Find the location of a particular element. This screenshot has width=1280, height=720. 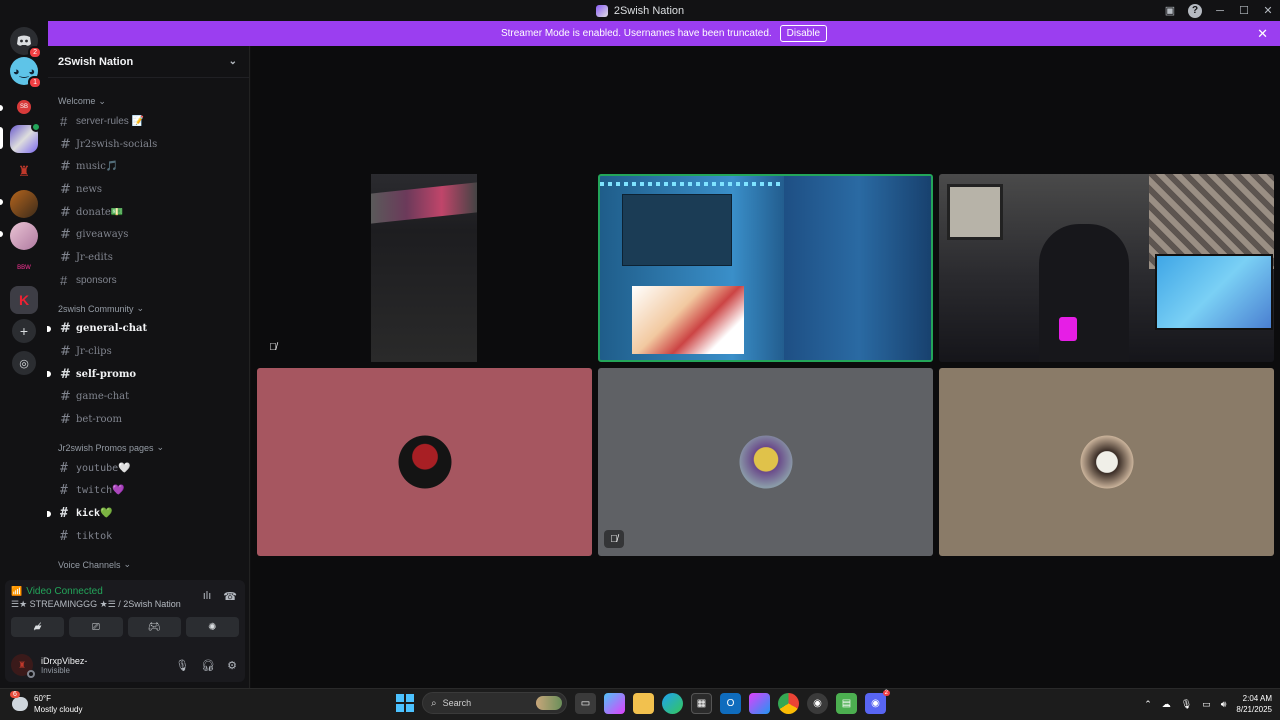

discord-home-icon: 2 is located at coordinates (26, 43).